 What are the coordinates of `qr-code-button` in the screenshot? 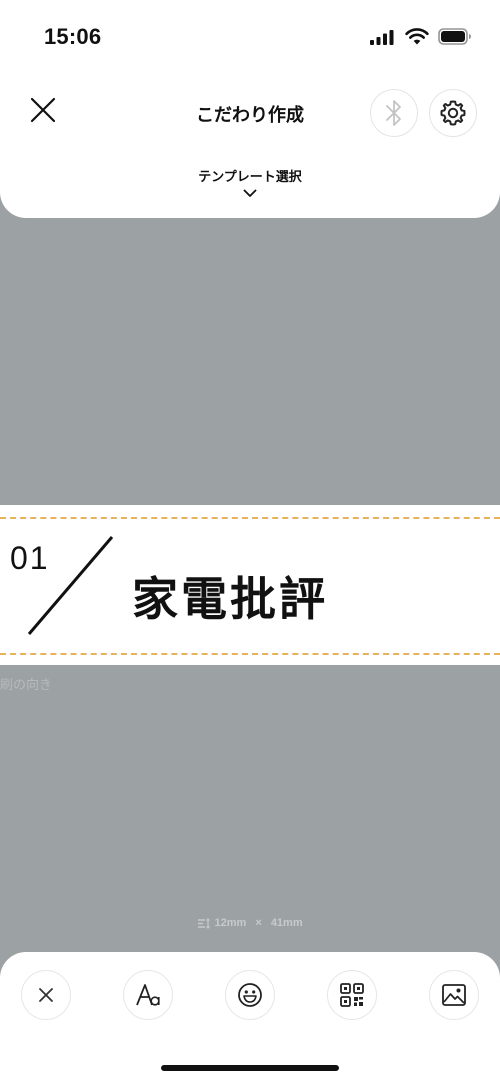 It's located at (352, 995).